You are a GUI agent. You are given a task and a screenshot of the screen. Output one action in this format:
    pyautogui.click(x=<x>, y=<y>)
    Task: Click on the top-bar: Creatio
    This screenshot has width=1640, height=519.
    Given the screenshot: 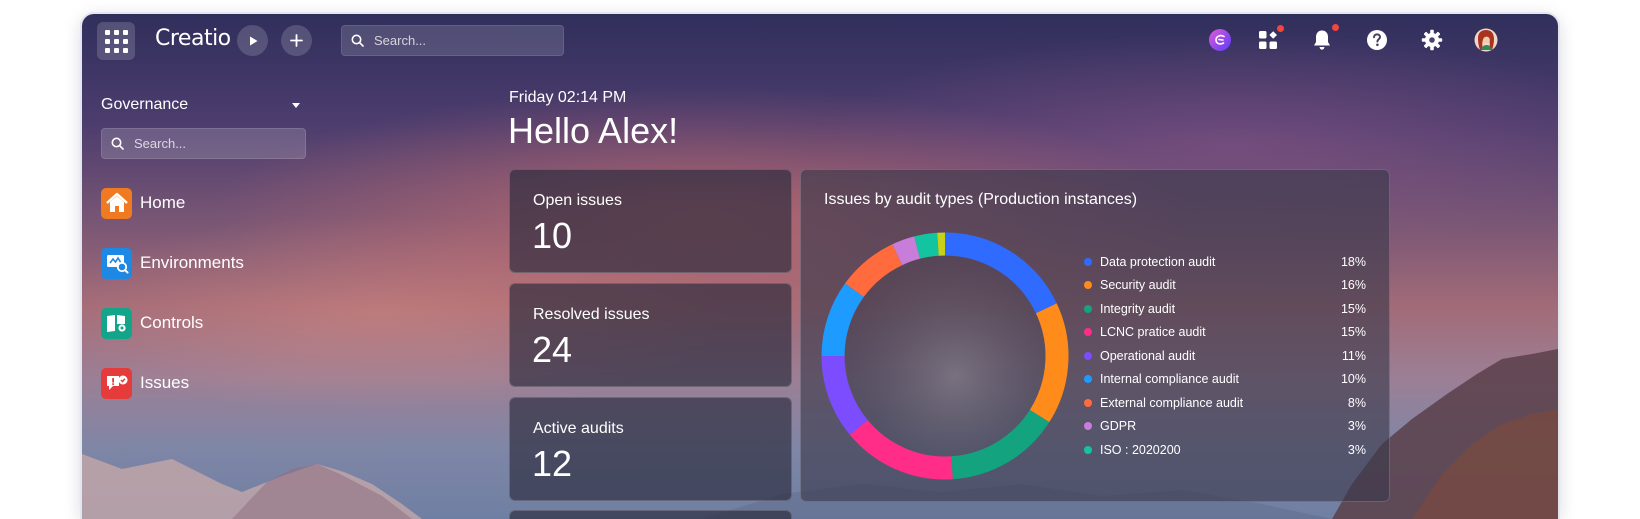 What is the action you would take?
    pyautogui.click(x=820, y=40)
    